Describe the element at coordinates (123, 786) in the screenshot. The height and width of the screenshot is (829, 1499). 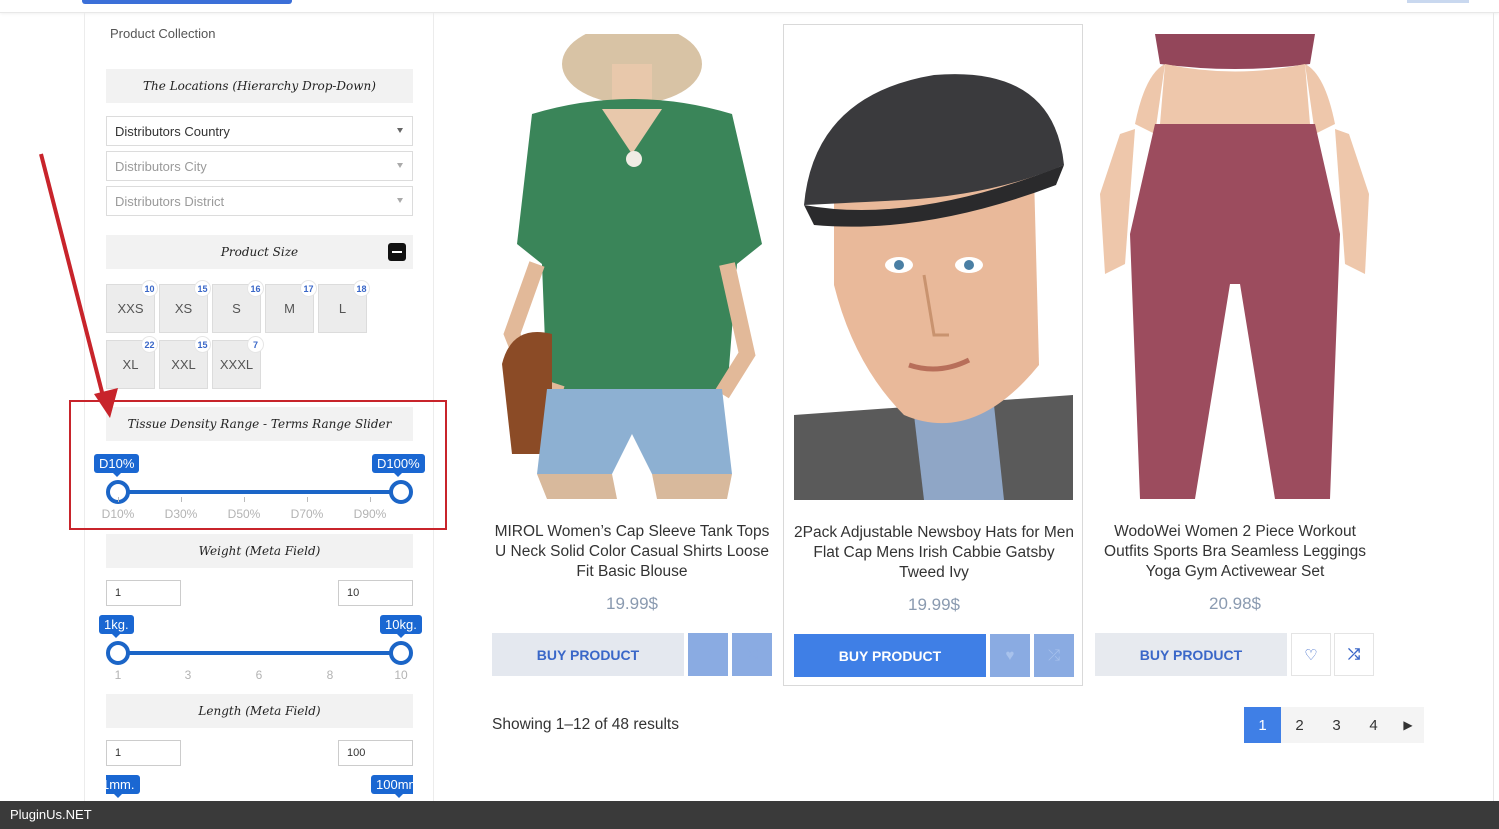
I see `length-min-tooltip: 1mm.` at that location.